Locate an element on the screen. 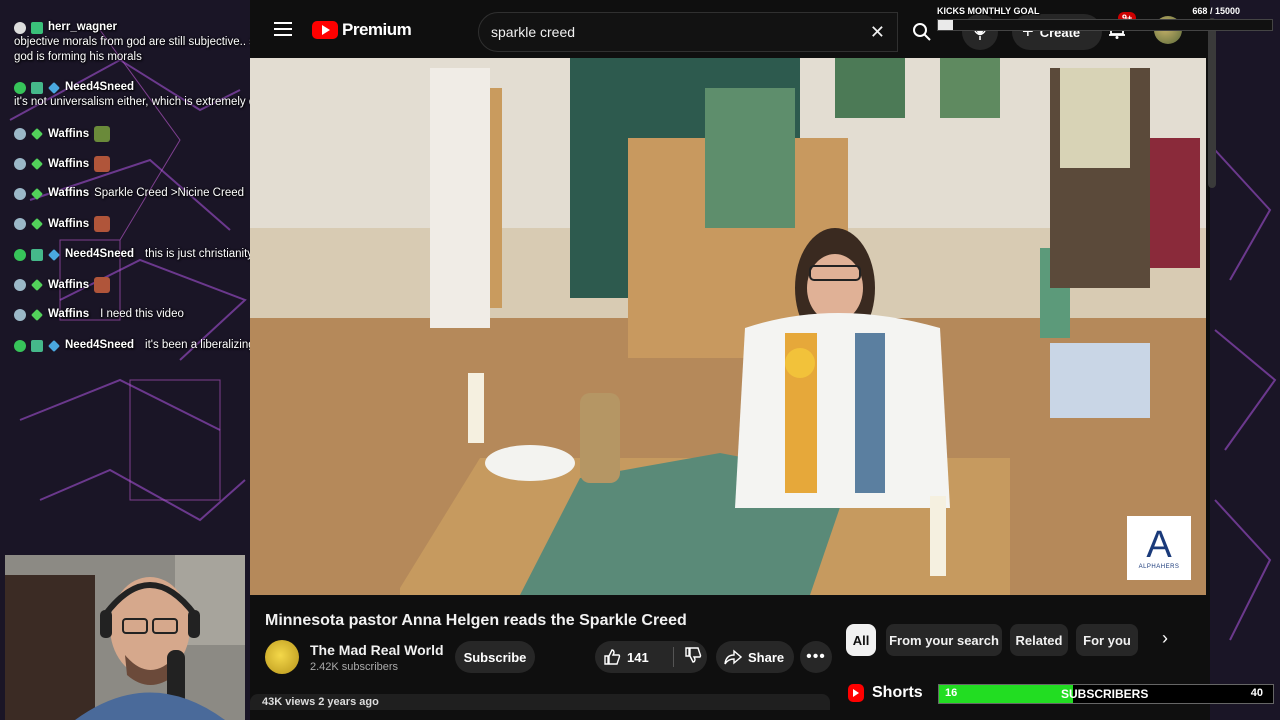  thumbs-up-icon is located at coordinates (612, 657).